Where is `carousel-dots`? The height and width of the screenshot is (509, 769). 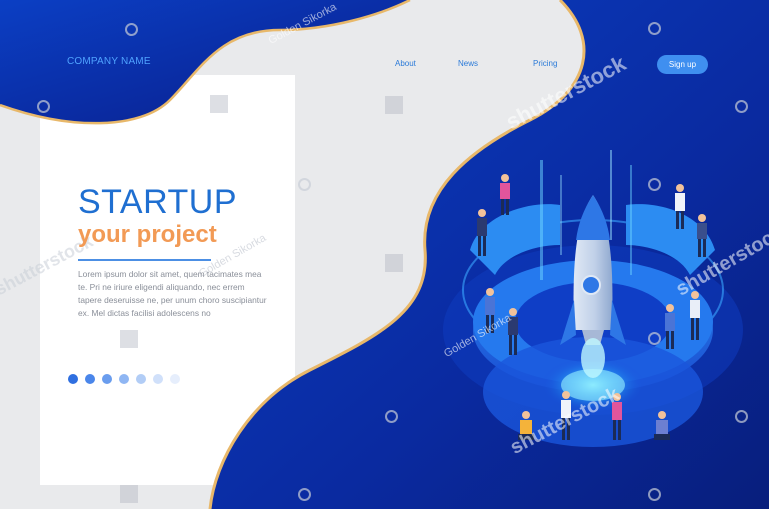
carousel-dots is located at coordinates (124, 379).